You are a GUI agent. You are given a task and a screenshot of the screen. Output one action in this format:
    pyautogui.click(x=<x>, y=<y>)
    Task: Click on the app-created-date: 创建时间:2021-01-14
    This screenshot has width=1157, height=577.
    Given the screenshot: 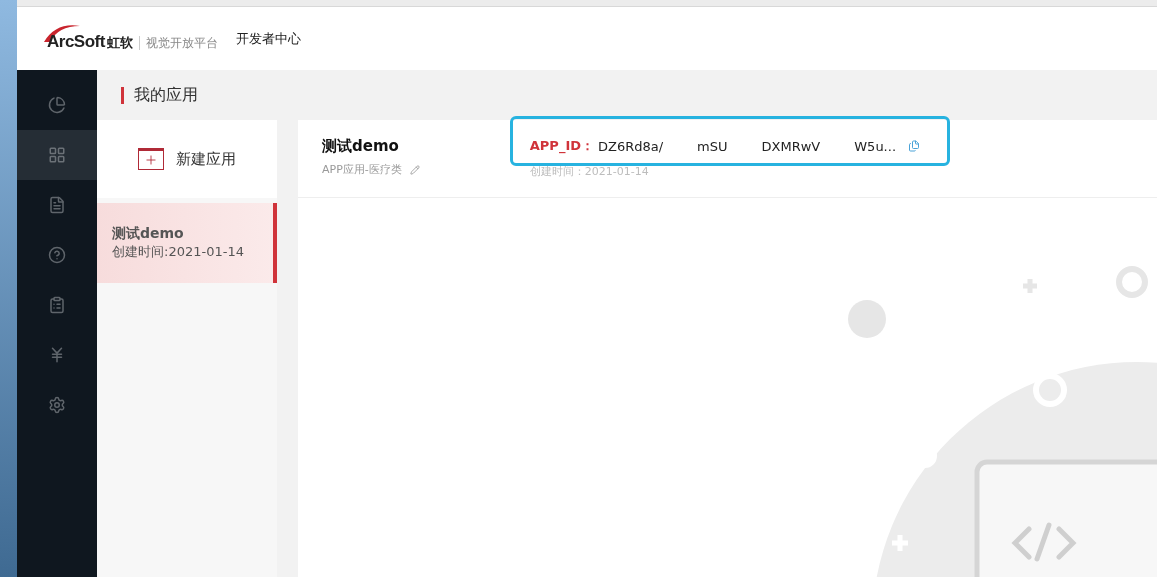 What is the action you would take?
    pyautogui.click(x=178, y=252)
    